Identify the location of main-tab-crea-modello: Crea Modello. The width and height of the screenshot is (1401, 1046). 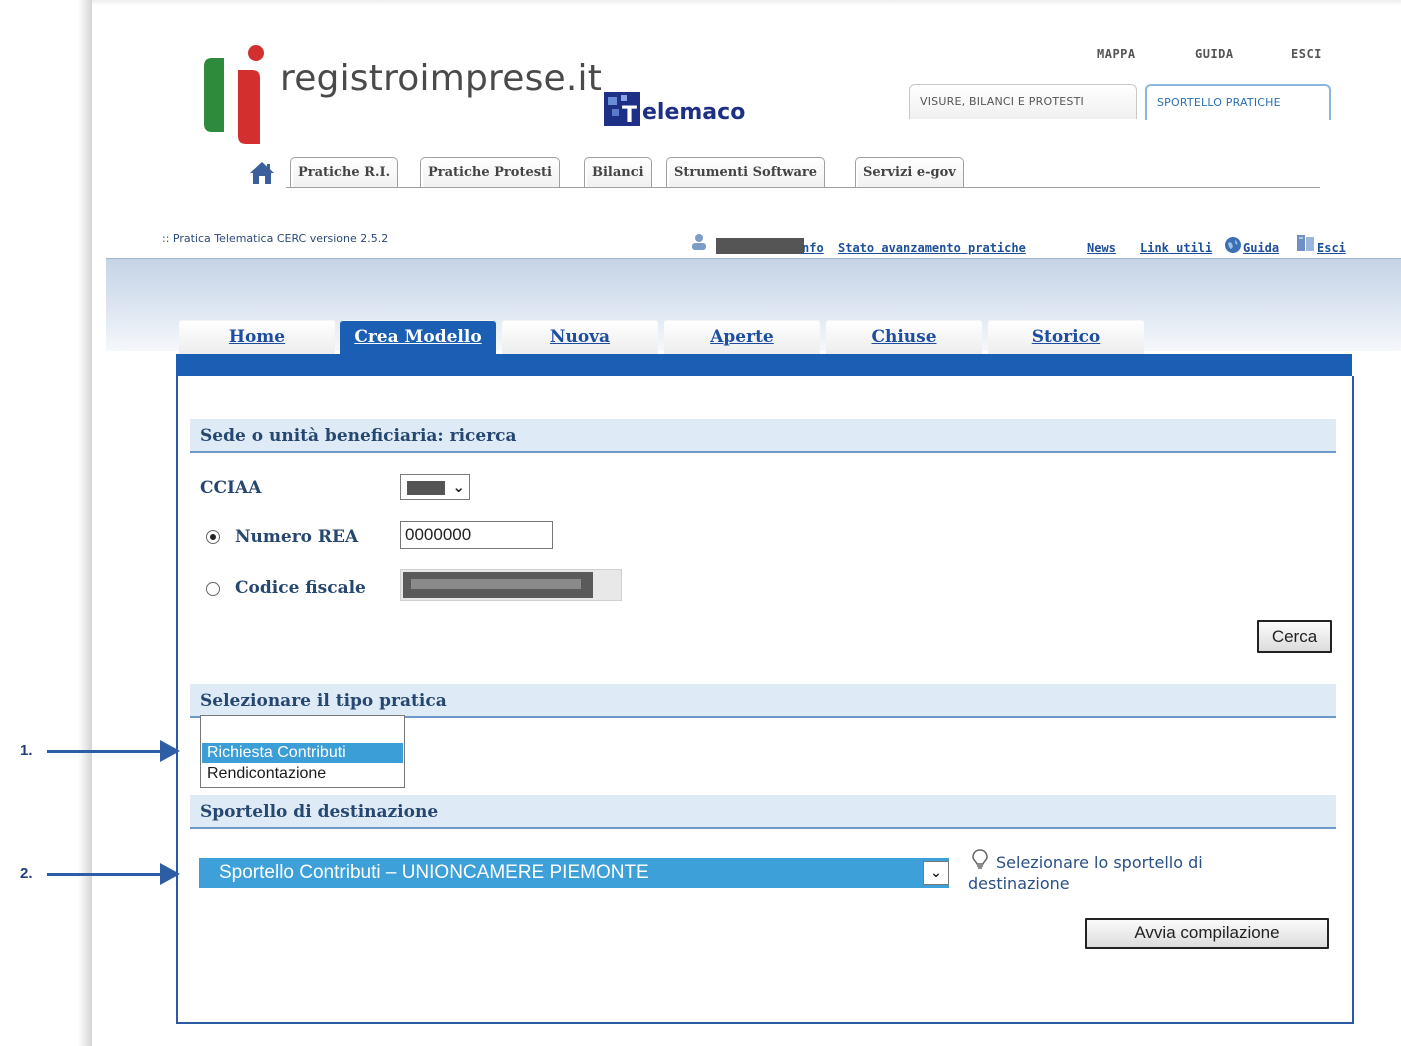
(418, 338).